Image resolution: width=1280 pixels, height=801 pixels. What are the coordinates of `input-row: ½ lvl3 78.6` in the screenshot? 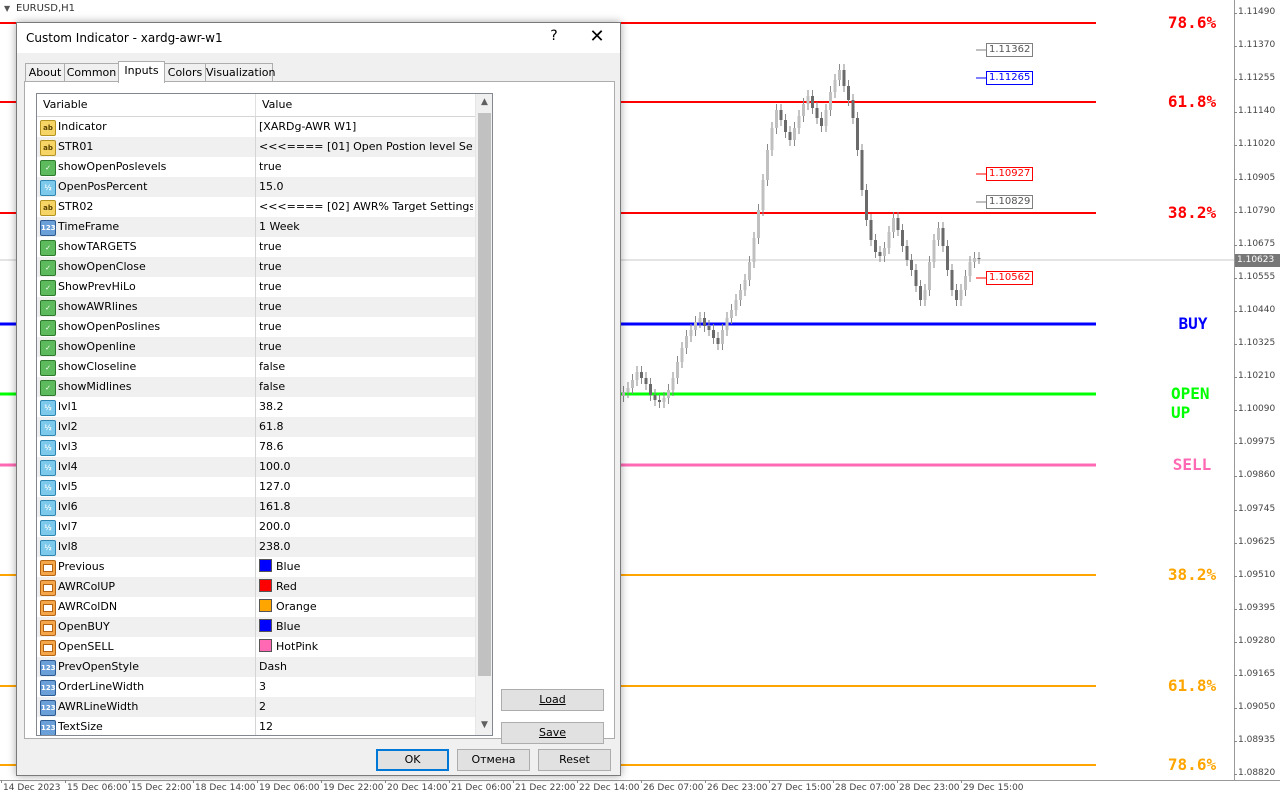 It's located at (256, 447).